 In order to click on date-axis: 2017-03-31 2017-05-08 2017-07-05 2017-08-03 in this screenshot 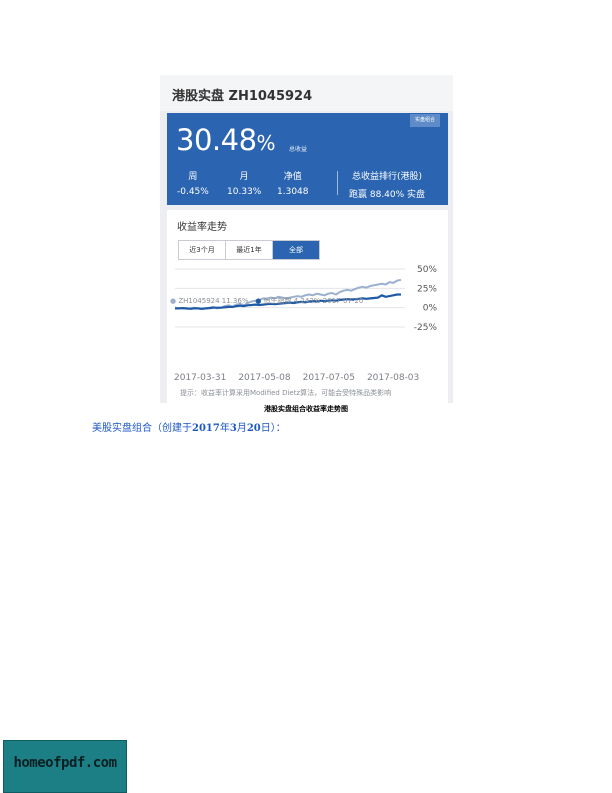, I will do `click(302, 378)`.